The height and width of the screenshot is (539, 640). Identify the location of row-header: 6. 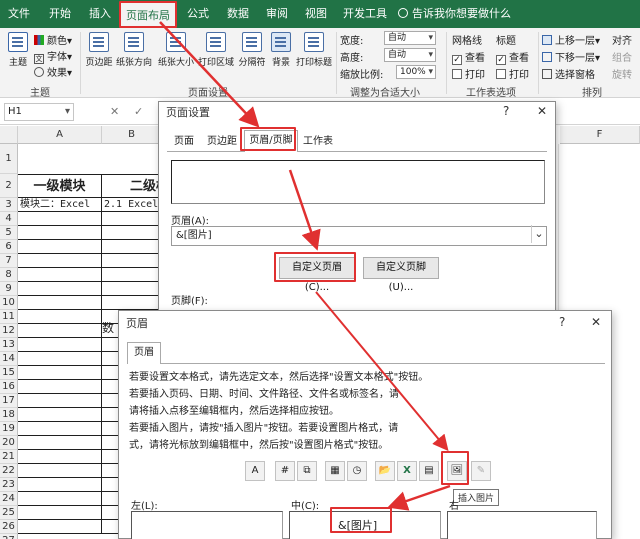
(9, 247).